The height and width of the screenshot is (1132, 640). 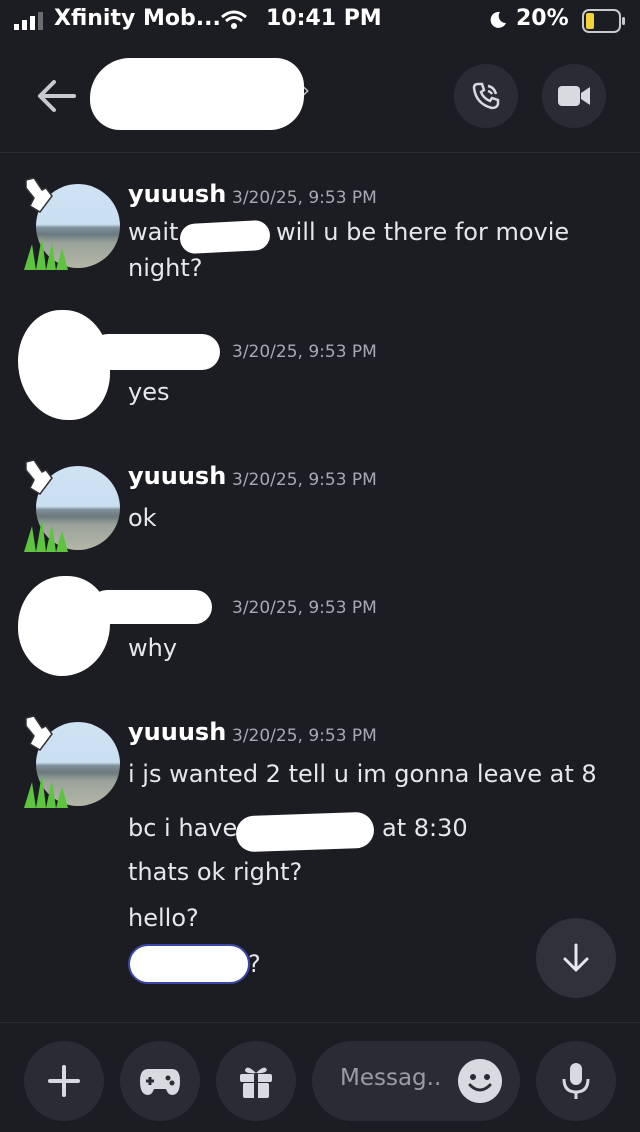 I want to click on gift-icon, so click(x=256, y=1082).